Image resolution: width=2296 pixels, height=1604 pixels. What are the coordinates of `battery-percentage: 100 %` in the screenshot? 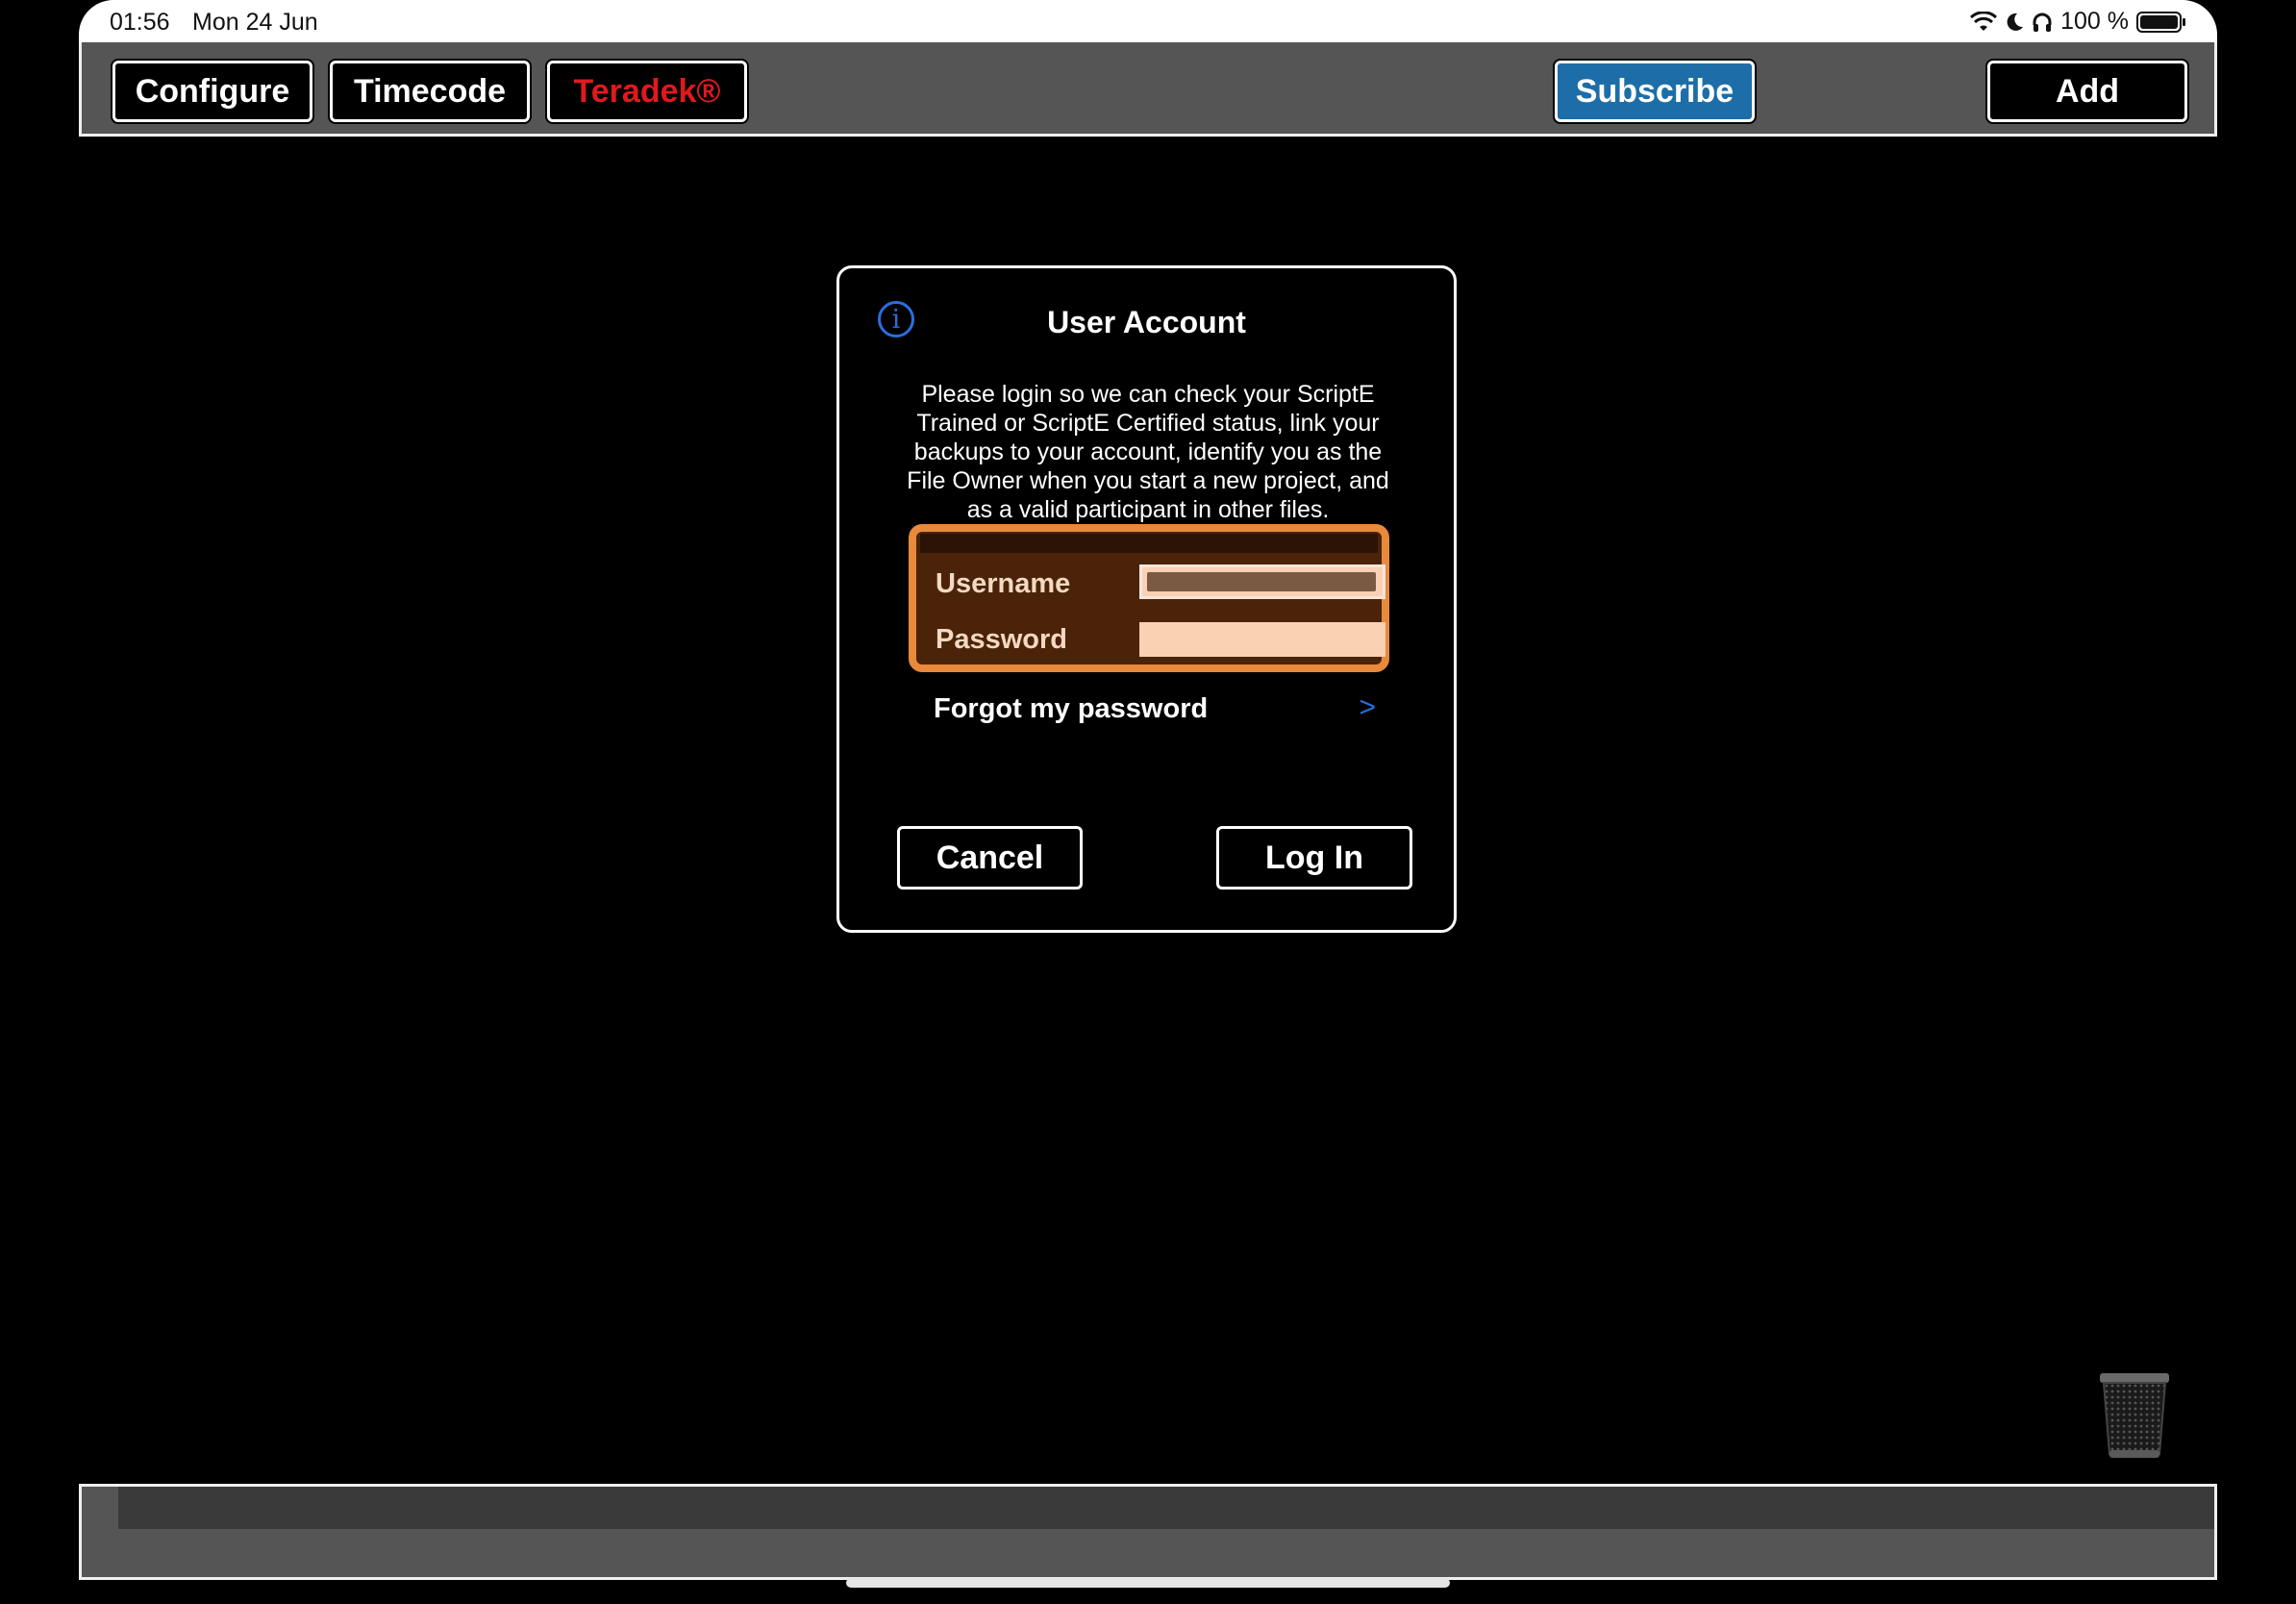 It's located at (2094, 21).